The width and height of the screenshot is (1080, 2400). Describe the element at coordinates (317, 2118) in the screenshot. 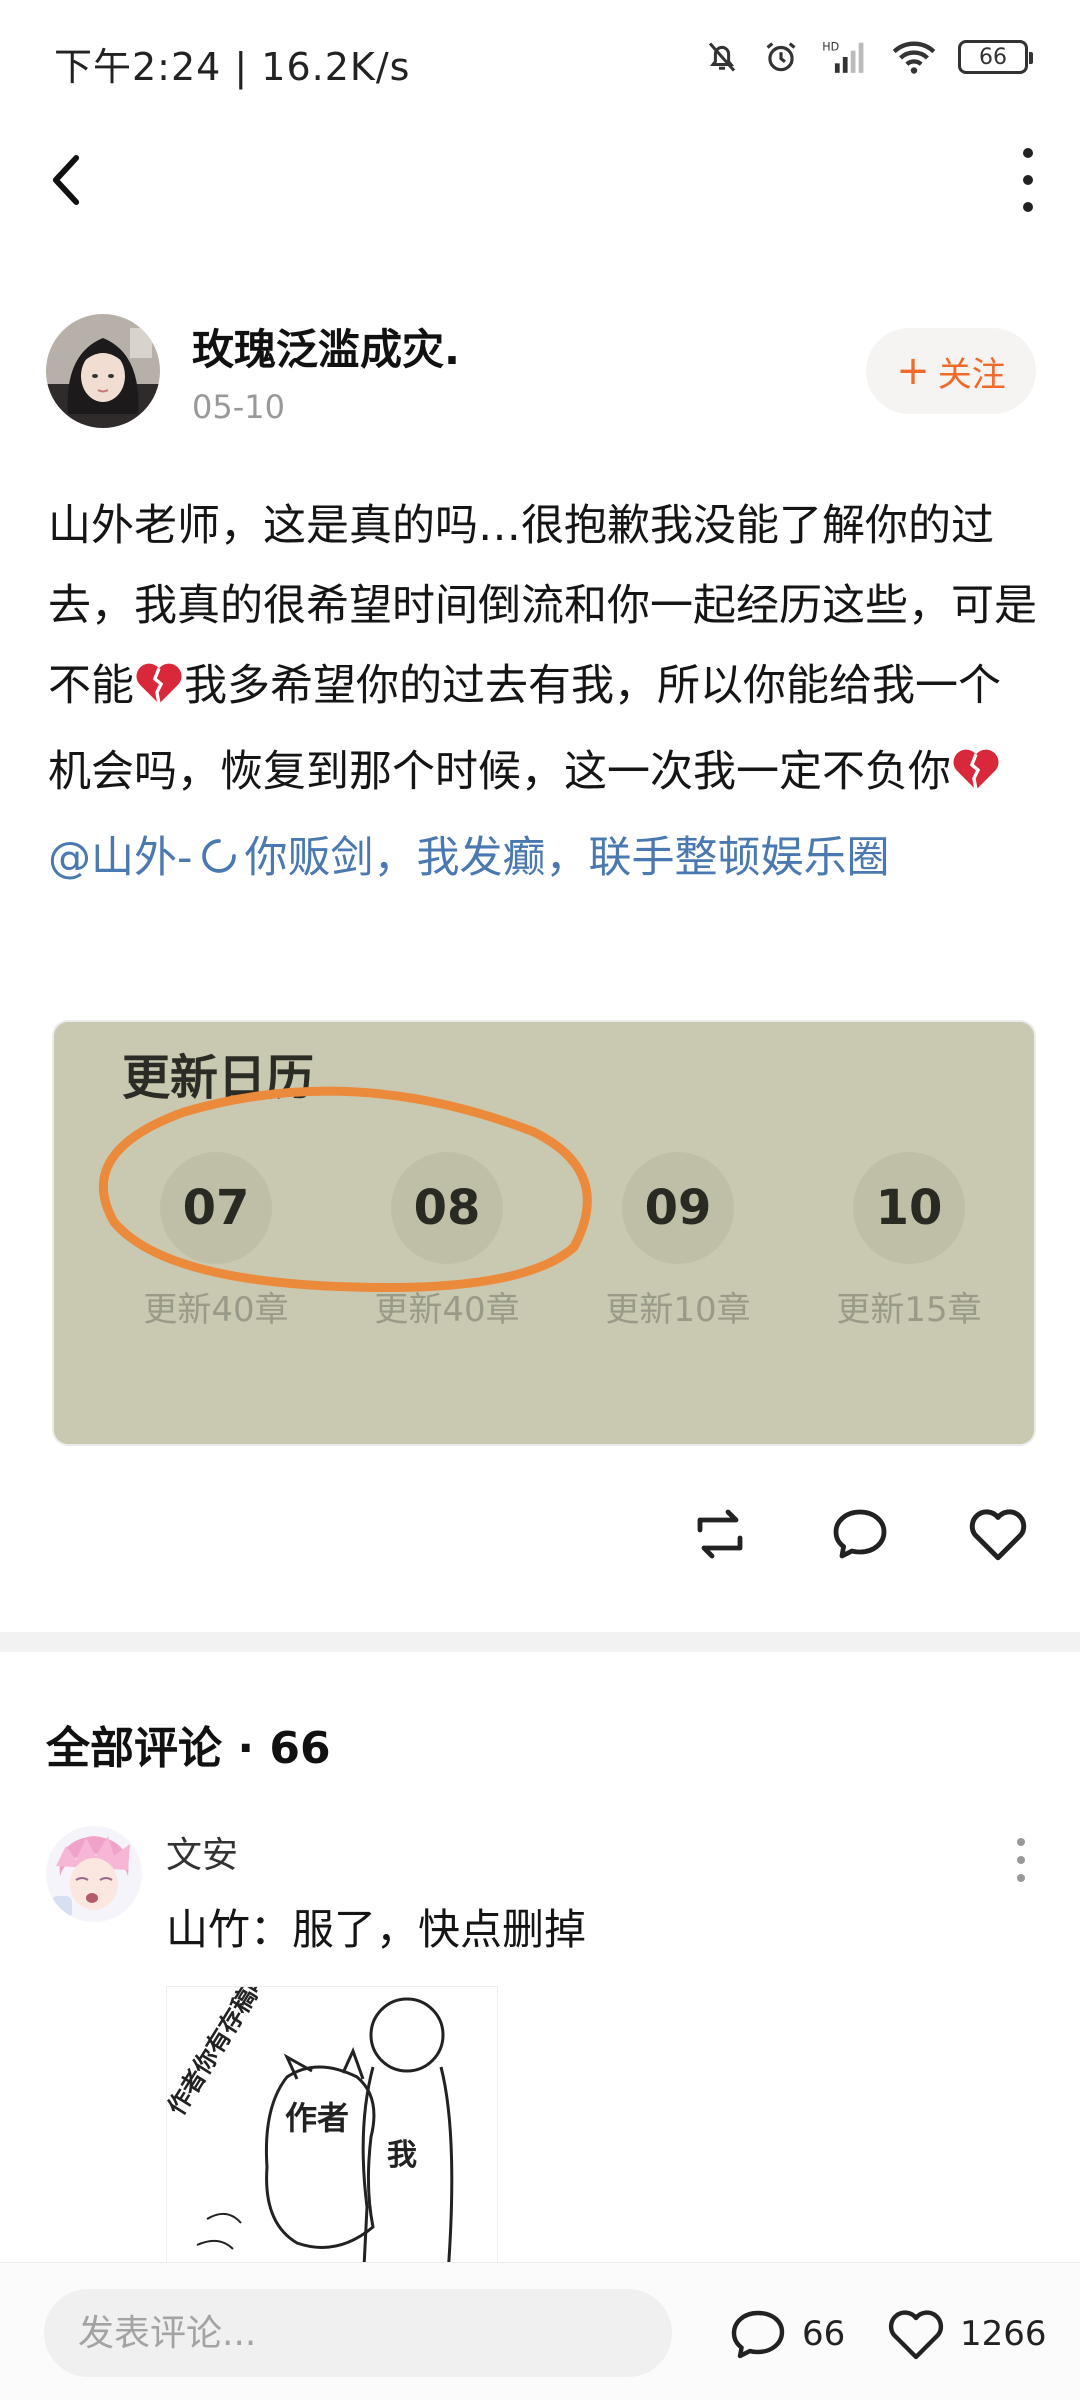

I see `image-text-author: 作者` at that location.